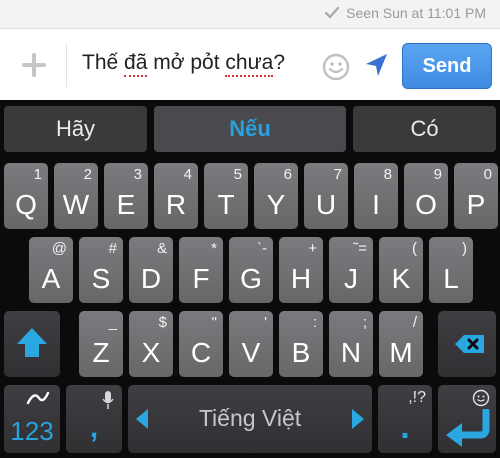 Image resolution: width=500 pixels, height=458 pixels. I want to click on key-l: ) L, so click(451, 270).